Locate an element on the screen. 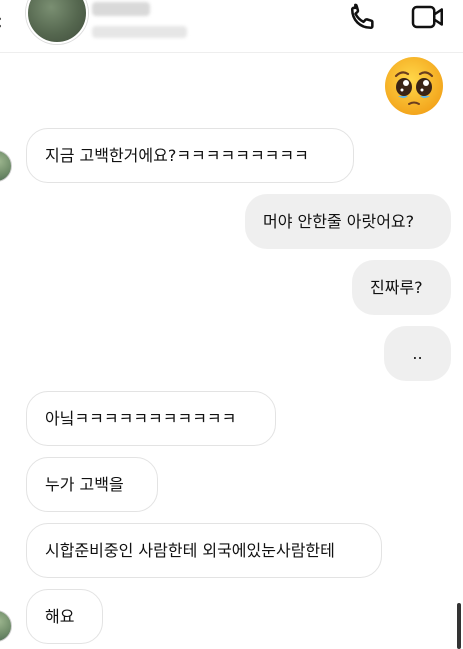 Image resolution: width=463 pixels, height=649 pixels. message-incoming: 해요 is located at coordinates (64, 616).